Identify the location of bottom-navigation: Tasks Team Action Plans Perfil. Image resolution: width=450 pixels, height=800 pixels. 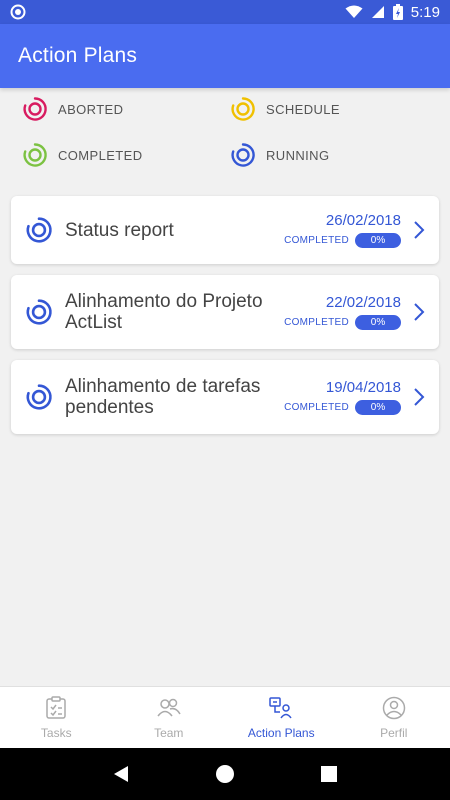
(225, 717).